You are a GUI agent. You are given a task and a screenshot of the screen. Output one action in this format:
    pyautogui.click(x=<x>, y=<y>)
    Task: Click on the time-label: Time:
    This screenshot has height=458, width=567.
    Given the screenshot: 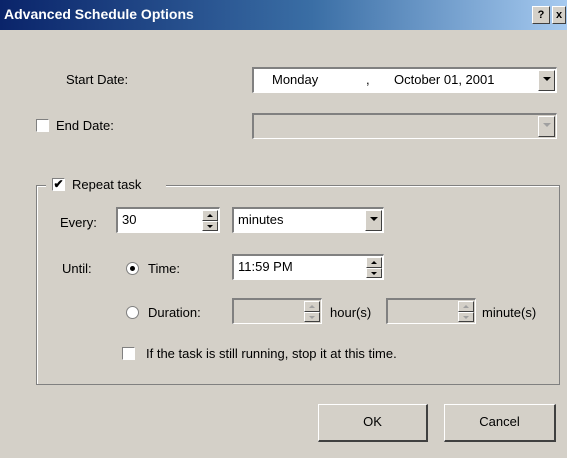 What is the action you would take?
    pyautogui.click(x=164, y=268)
    